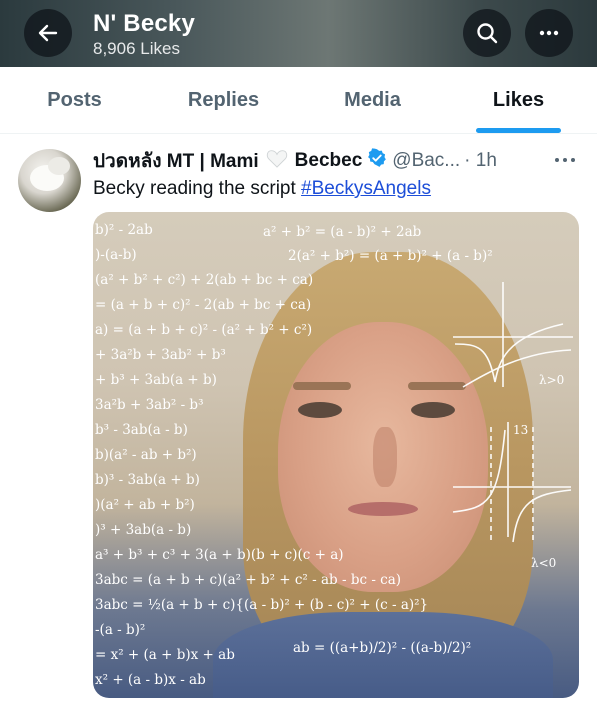 The height and width of the screenshot is (707, 597). I want to click on math-formula: 3a²b + 3ab² - b³, so click(149, 405).